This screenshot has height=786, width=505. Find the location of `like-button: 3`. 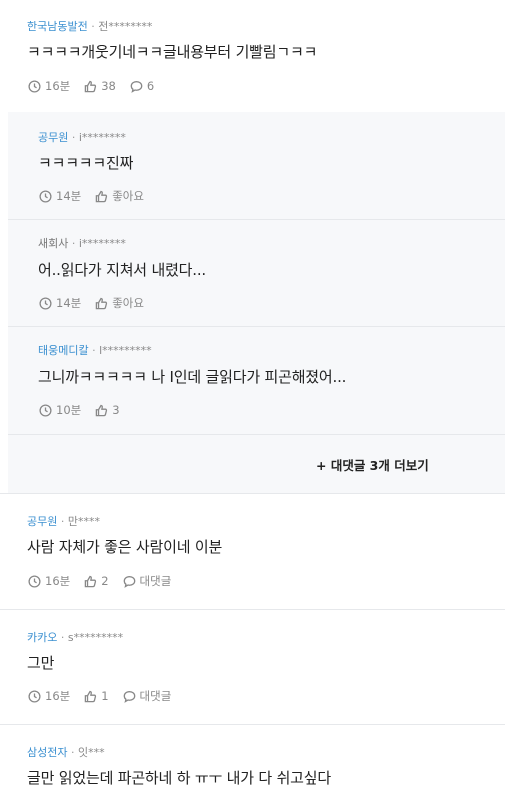

like-button: 3 is located at coordinates (107, 410).